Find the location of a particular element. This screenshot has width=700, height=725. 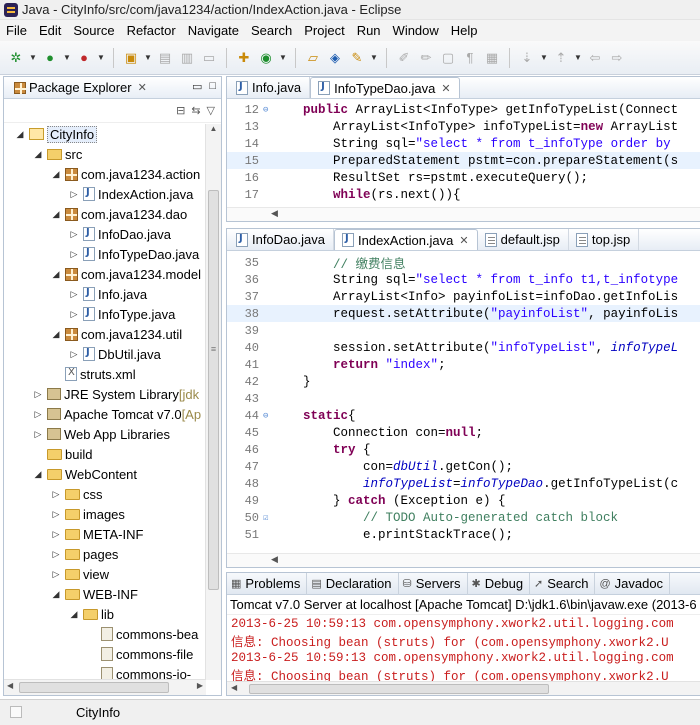

gear-icon: ✲ is located at coordinates (16, 58).